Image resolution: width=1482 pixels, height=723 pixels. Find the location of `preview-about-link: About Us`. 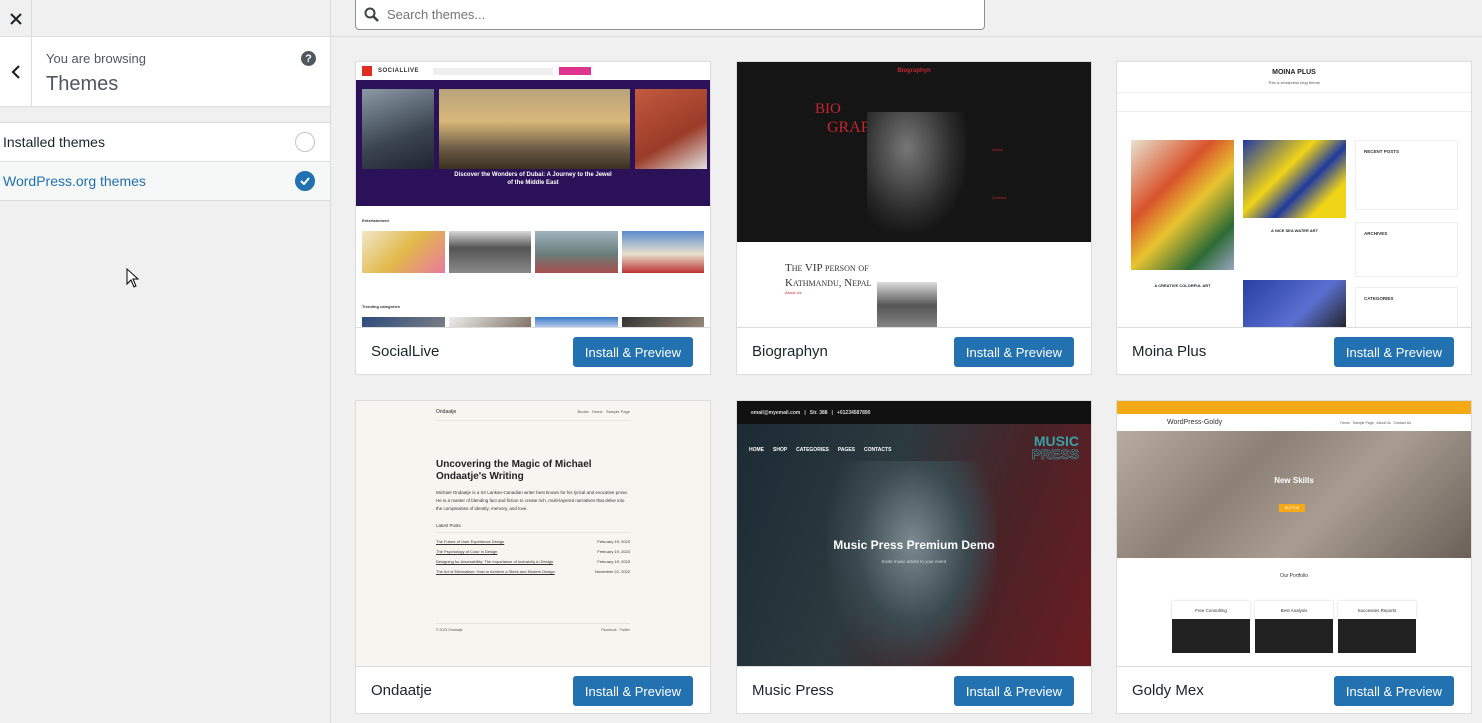

preview-about-link: About Us is located at coordinates (793, 292).